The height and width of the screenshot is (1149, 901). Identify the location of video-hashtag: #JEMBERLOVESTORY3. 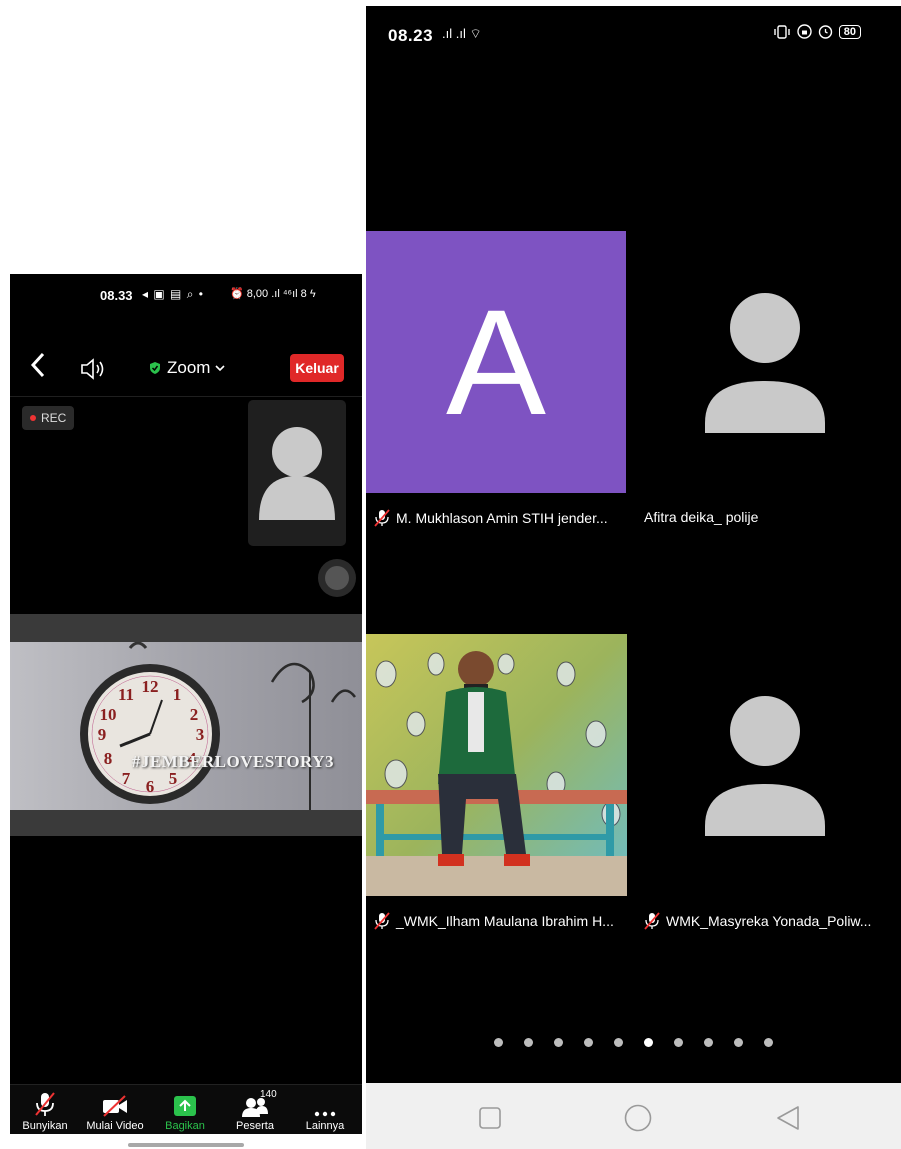
(232, 761).